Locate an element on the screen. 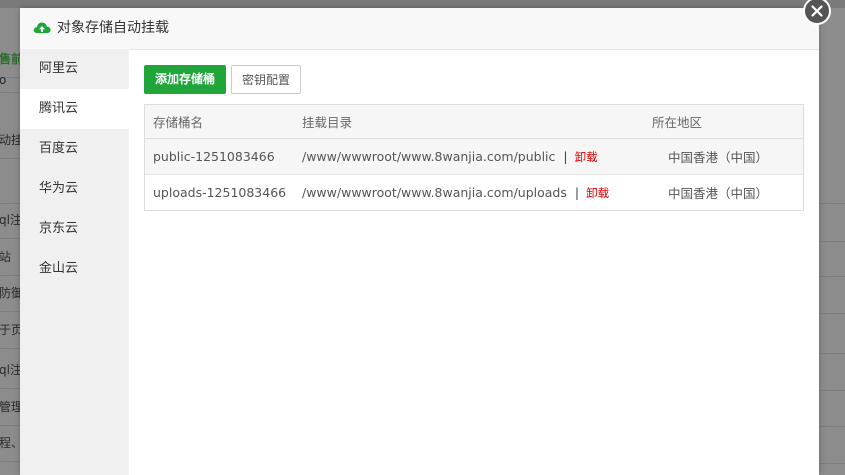  bucket-name: public-1251083466 is located at coordinates (214, 156).